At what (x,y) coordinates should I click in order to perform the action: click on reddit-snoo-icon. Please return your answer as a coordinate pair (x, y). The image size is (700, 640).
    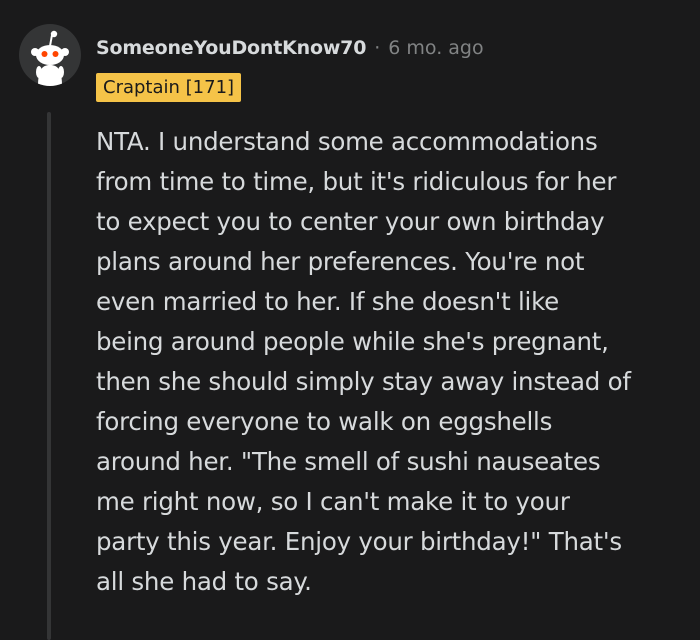
    Looking at the image, I should click on (50, 58).